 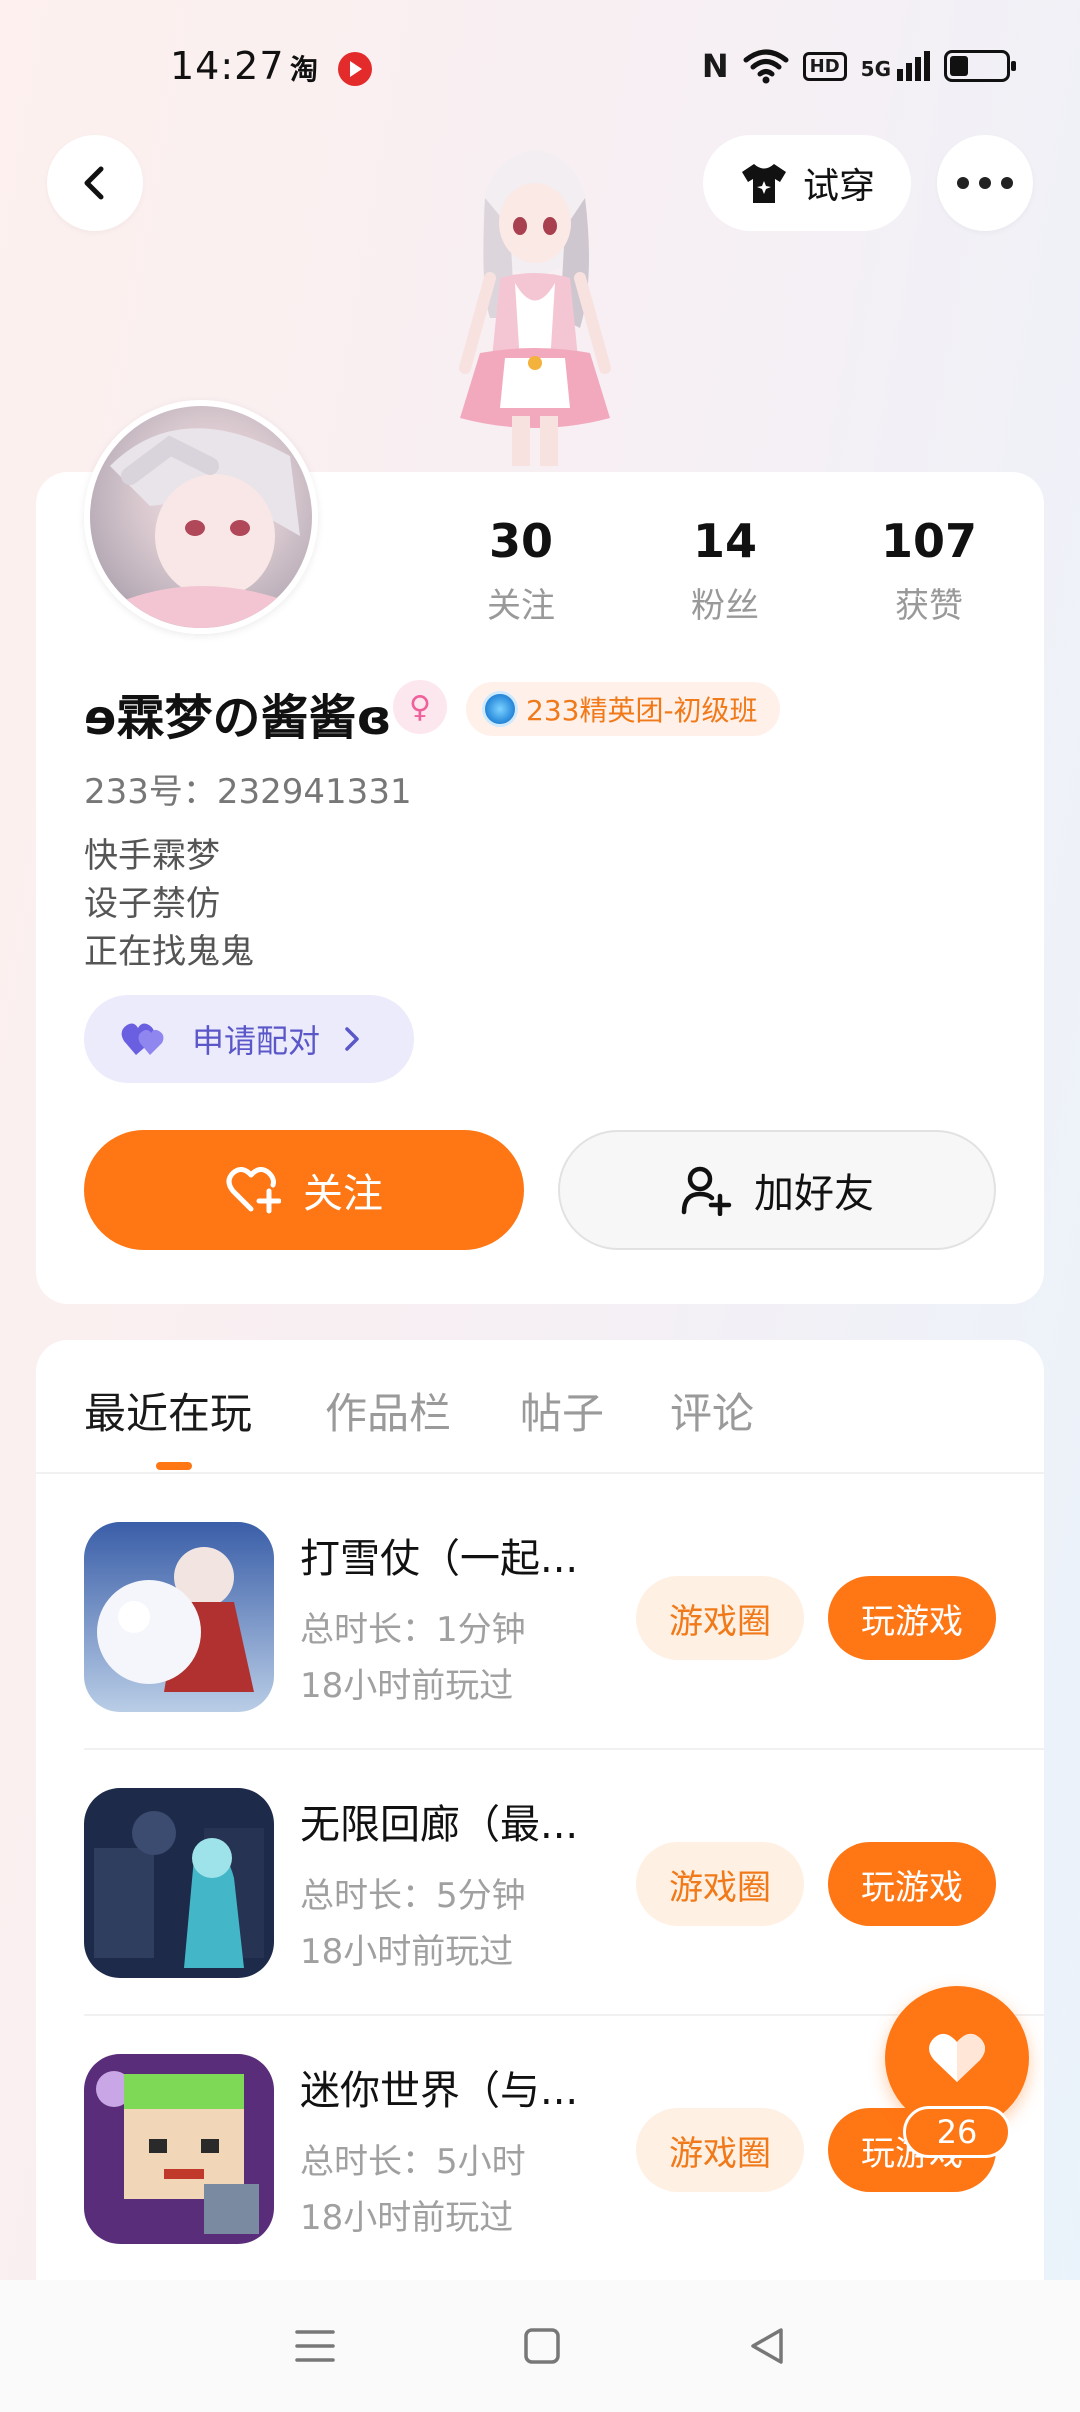 I want to click on row-divider, so click(x=564, y=1749).